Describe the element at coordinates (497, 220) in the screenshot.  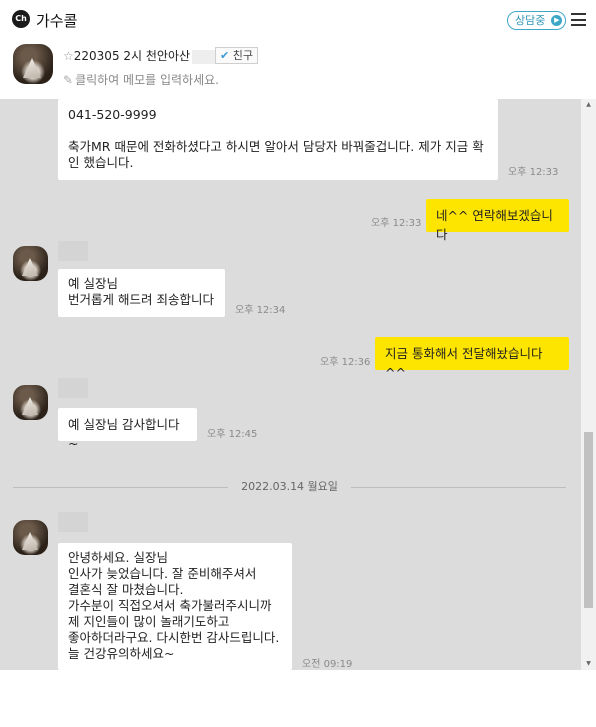
I see `message-bubble: 네^^ 연락해보겠습니다` at that location.